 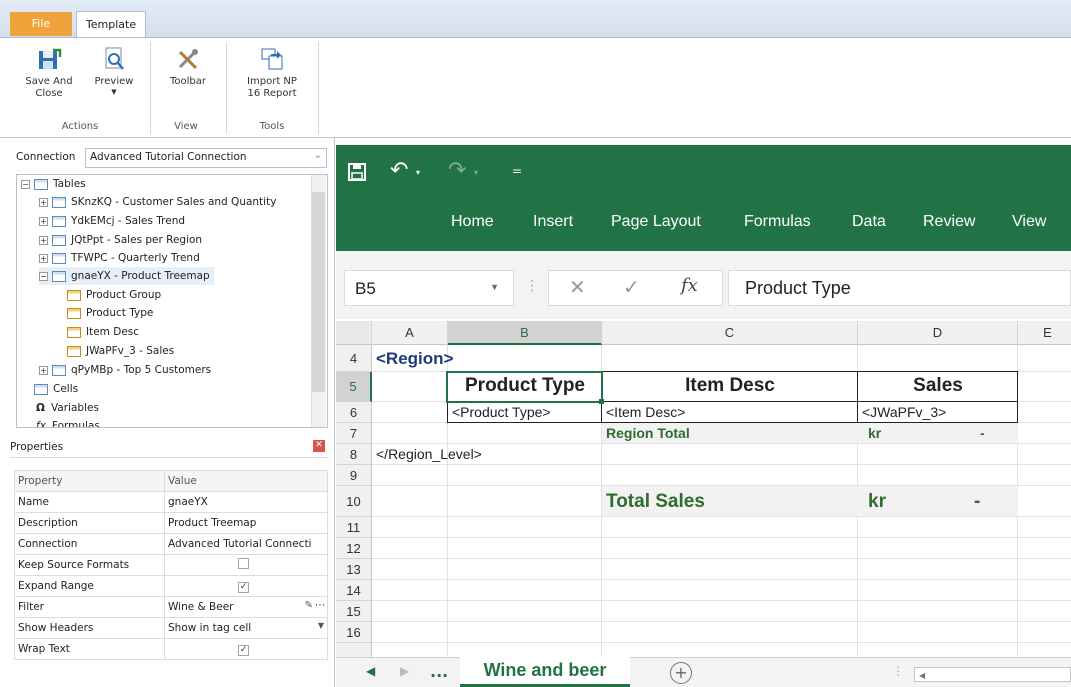 What do you see at coordinates (354, 475) in the screenshot?
I see `row-header: 9` at bounding box center [354, 475].